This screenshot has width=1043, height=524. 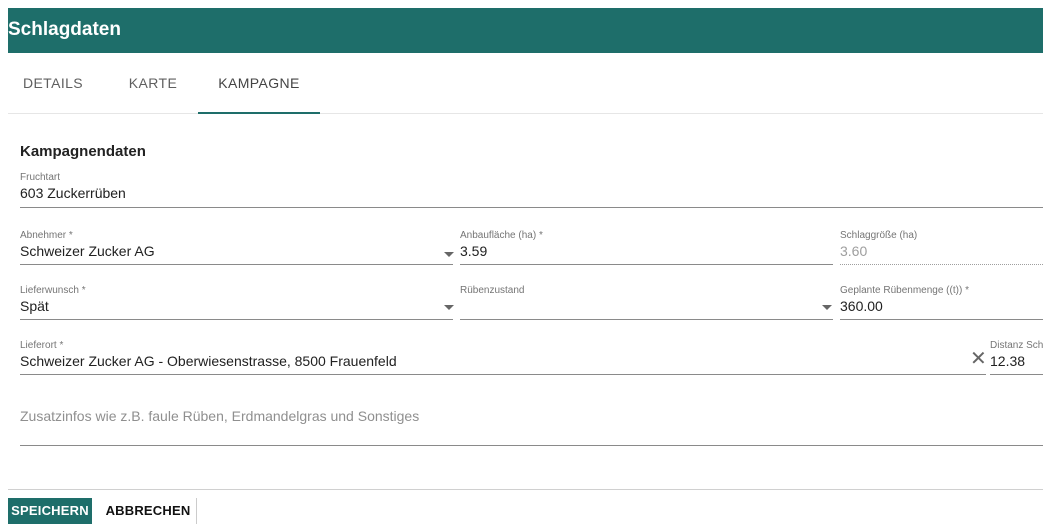 What do you see at coordinates (525, 489) in the screenshot?
I see `footer-divider` at bounding box center [525, 489].